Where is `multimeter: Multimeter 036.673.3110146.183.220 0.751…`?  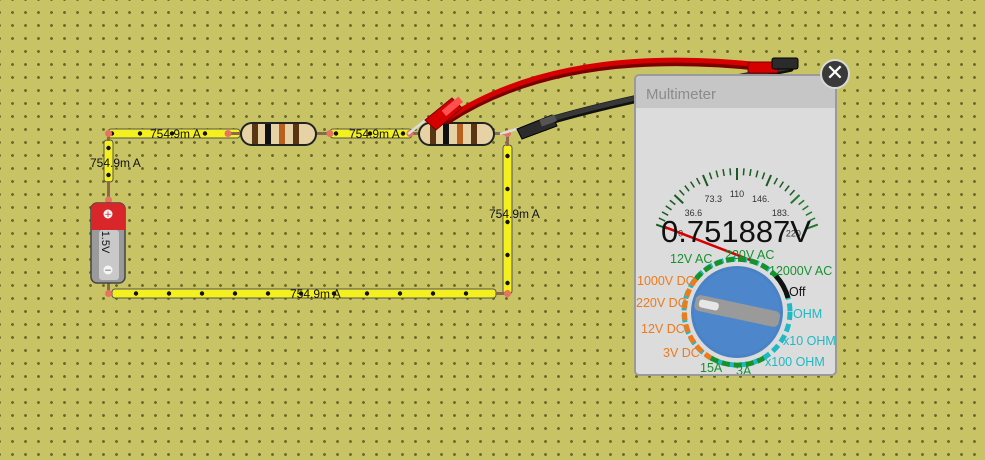
multimeter: Multimeter 036.673.3110146.183.220 0.751… is located at coordinates (735, 225).